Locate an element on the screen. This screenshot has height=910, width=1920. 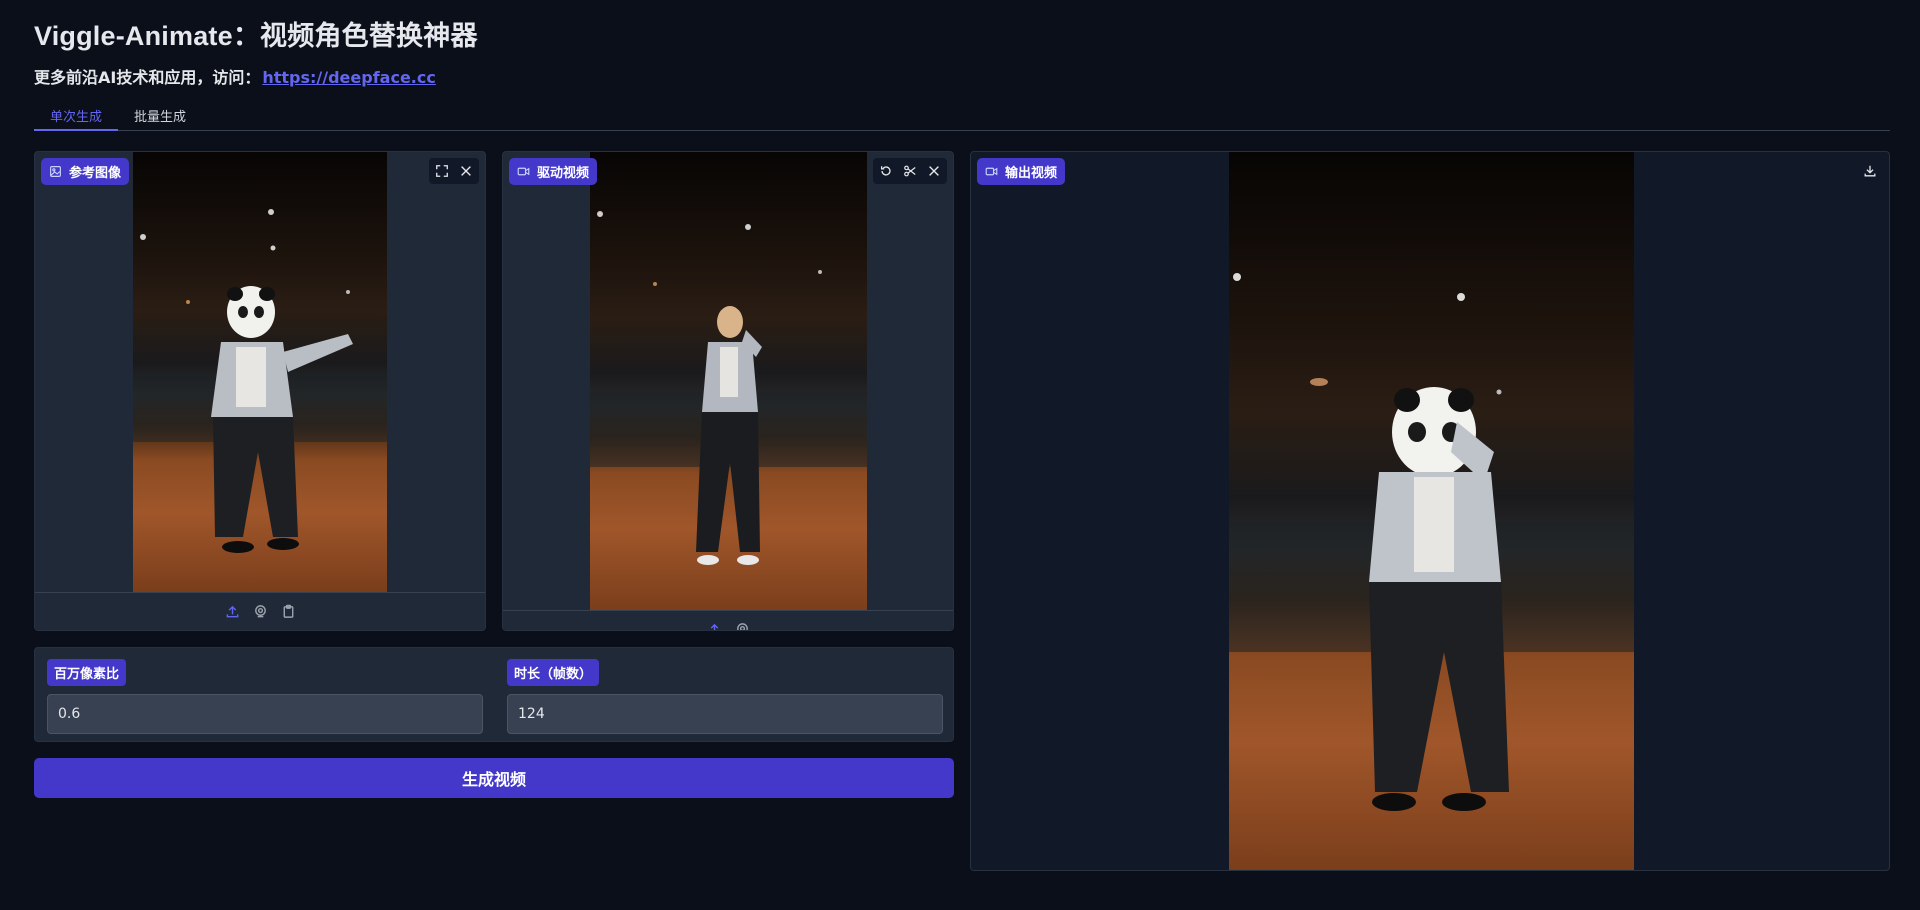
scissors-icon is located at coordinates (910, 171).